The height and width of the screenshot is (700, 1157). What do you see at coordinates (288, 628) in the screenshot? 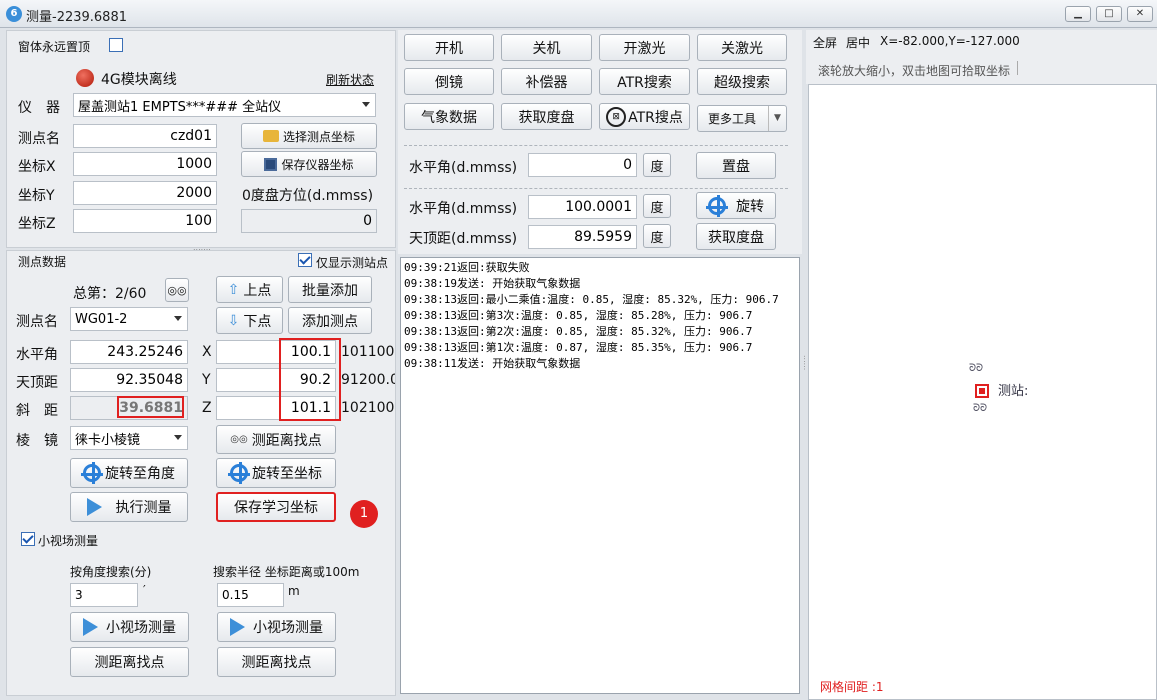
I see `small-view-measure-label-2: 小视场测量` at bounding box center [288, 628].